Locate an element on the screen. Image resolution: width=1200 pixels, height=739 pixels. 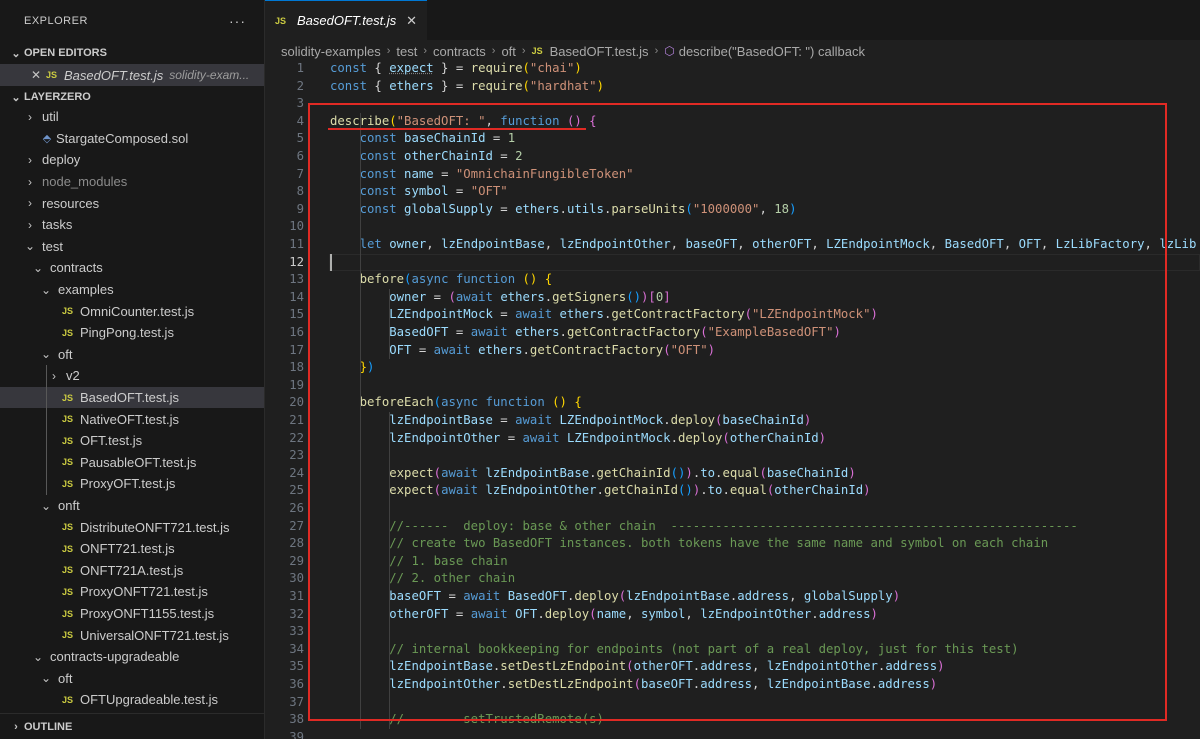
line-number: 29 is located at coordinates (296, 560).